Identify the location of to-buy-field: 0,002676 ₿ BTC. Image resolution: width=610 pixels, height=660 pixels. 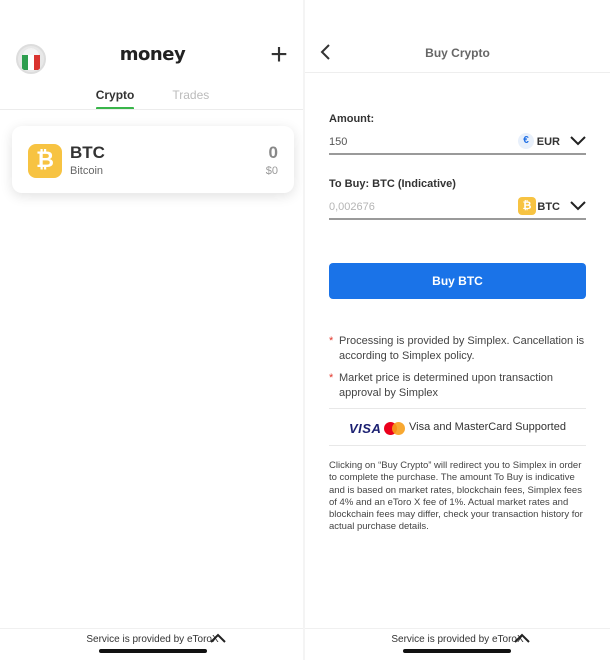
(457, 208).